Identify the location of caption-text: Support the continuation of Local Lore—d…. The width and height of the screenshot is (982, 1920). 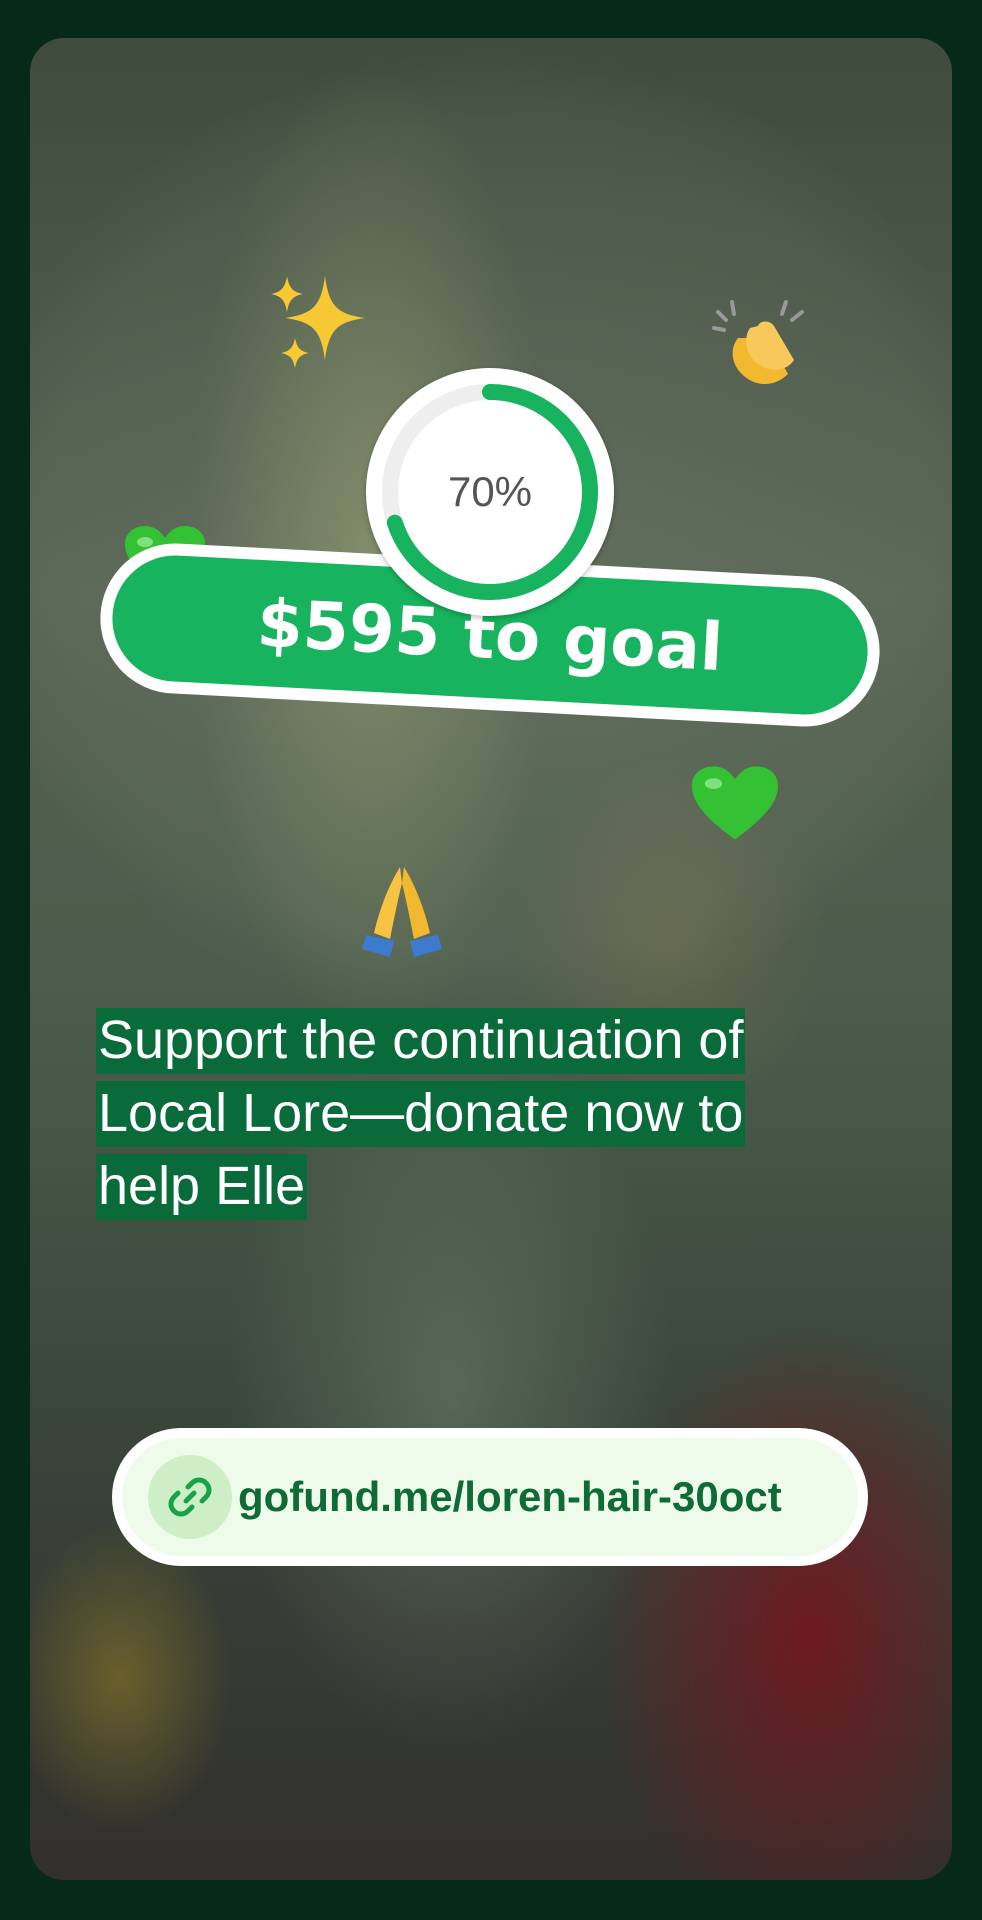
(496, 1113).